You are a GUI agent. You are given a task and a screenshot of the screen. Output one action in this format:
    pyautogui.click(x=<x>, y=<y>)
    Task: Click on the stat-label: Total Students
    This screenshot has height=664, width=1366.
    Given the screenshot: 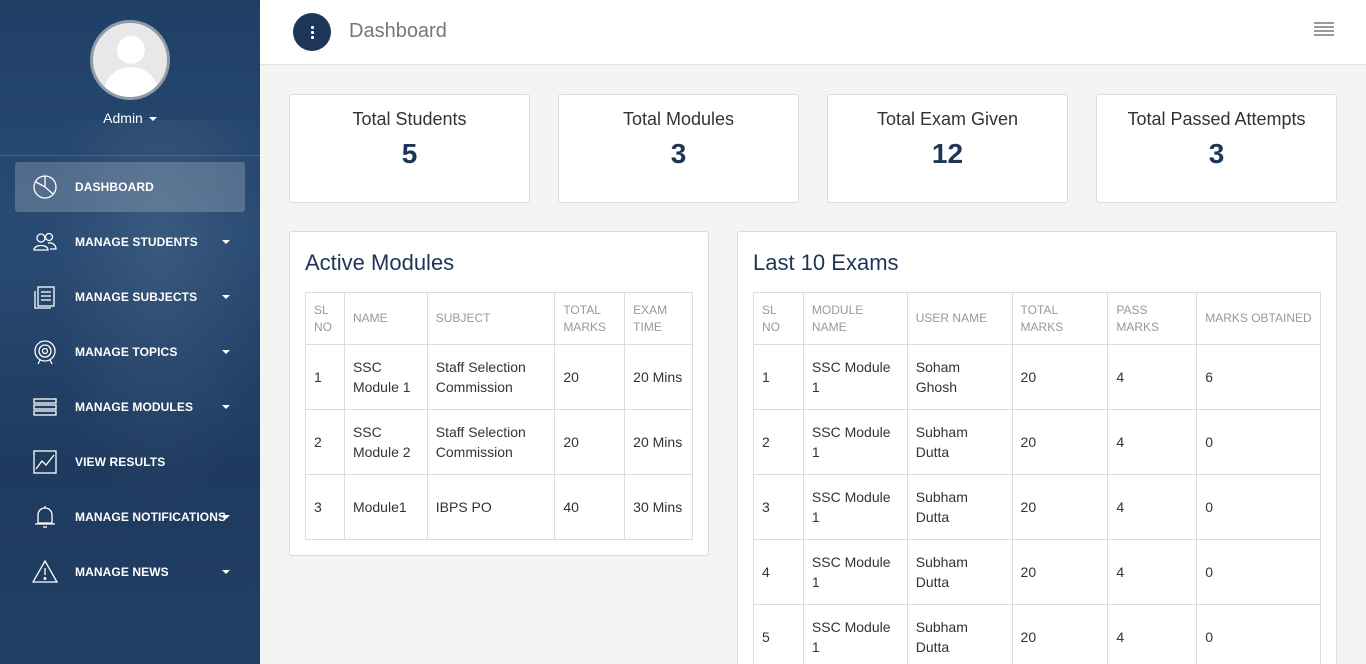 What is the action you would take?
    pyautogui.click(x=409, y=119)
    